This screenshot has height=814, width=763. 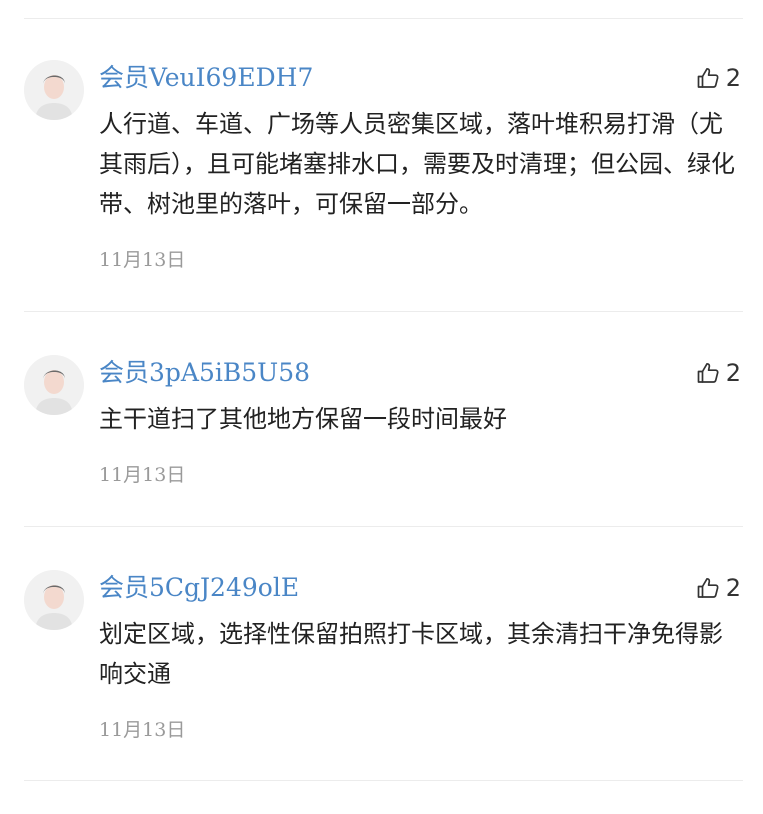 What do you see at coordinates (199, 588) in the screenshot?
I see `username-link: 会员5CgJ249olE` at bounding box center [199, 588].